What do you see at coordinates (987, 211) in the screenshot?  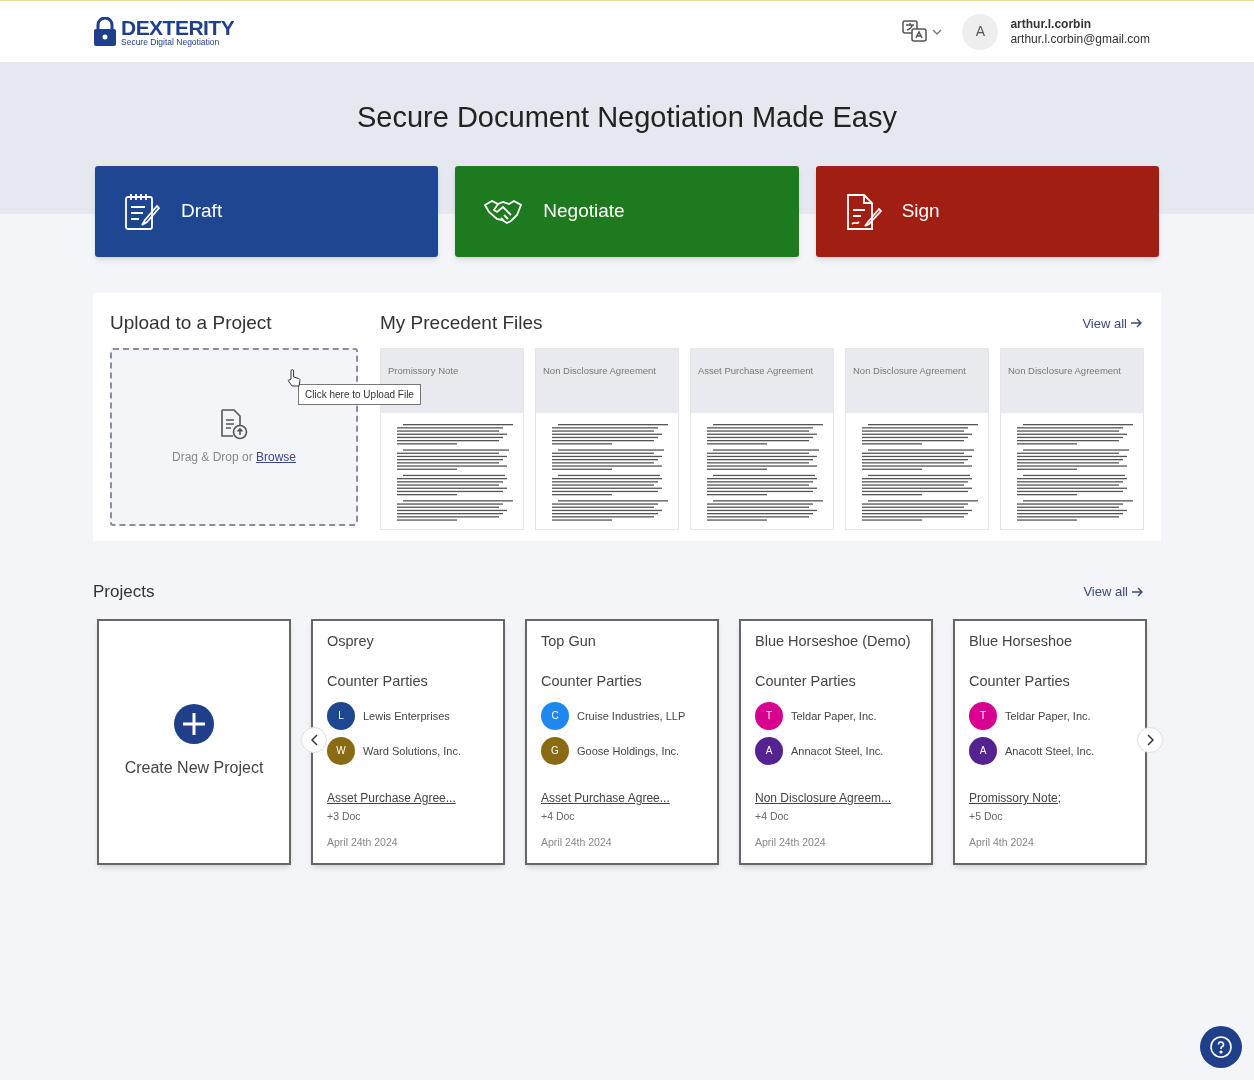 I see `action-card: Sign` at bounding box center [987, 211].